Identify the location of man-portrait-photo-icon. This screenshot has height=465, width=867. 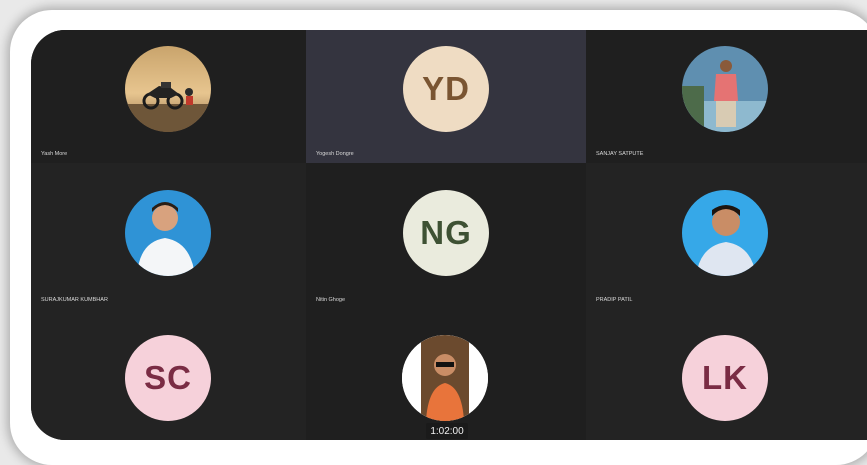
(725, 233).